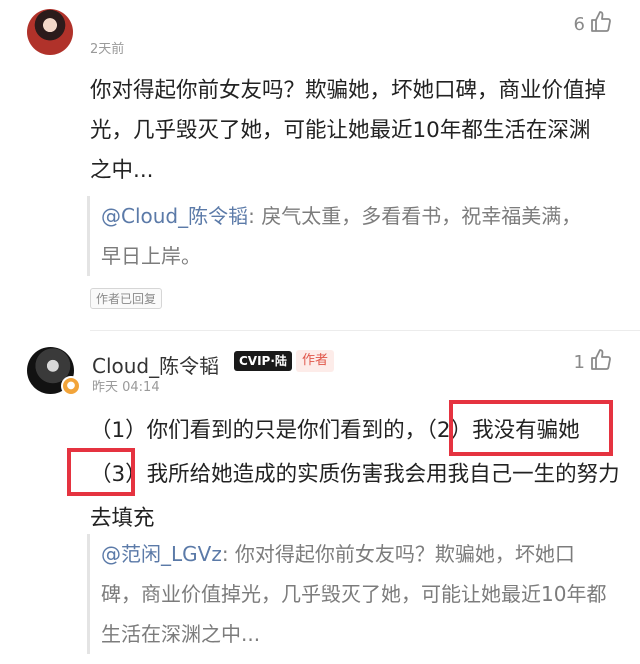  What do you see at coordinates (155, 364) in the screenshot?
I see `username: Cloud_陈令韬` at bounding box center [155, 364].